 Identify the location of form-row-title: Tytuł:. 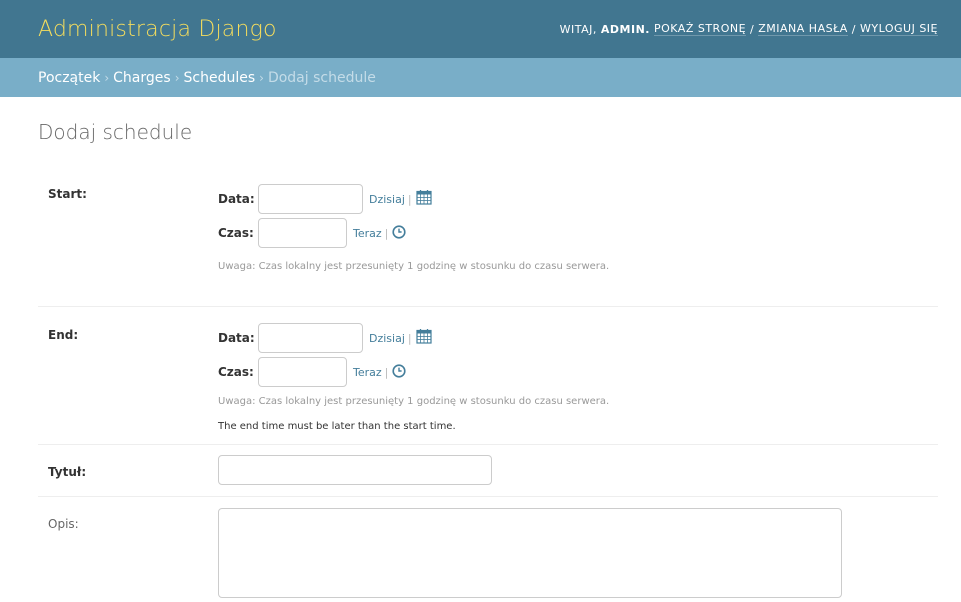
(488, 471).